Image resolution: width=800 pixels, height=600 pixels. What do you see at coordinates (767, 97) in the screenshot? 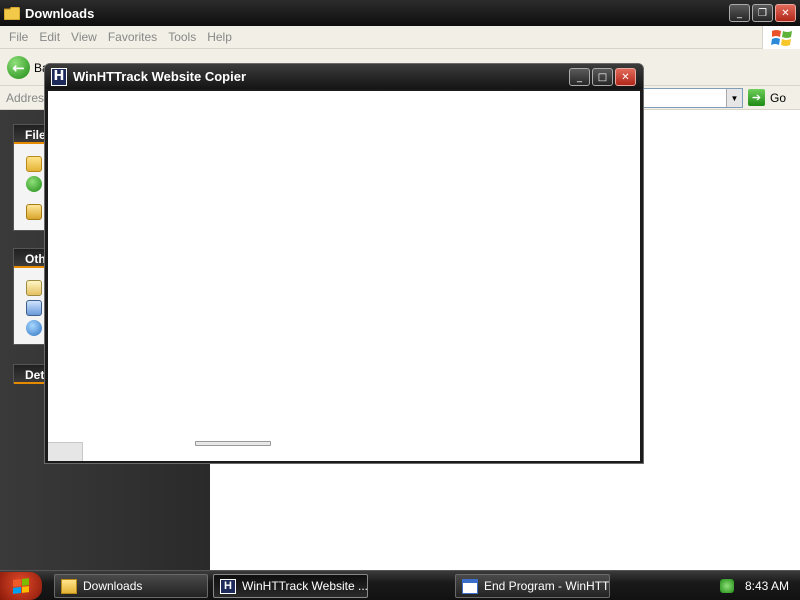
I see `go-button: ➔ Go` at bounding box center [767, 97].